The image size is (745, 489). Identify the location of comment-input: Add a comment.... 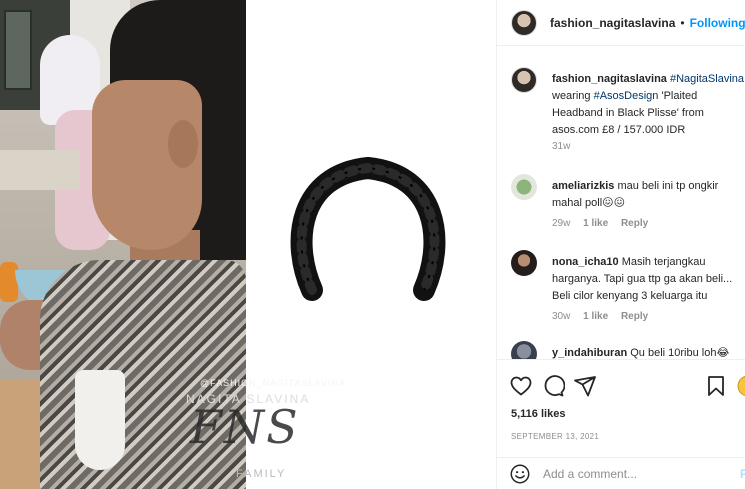
(590, 474).